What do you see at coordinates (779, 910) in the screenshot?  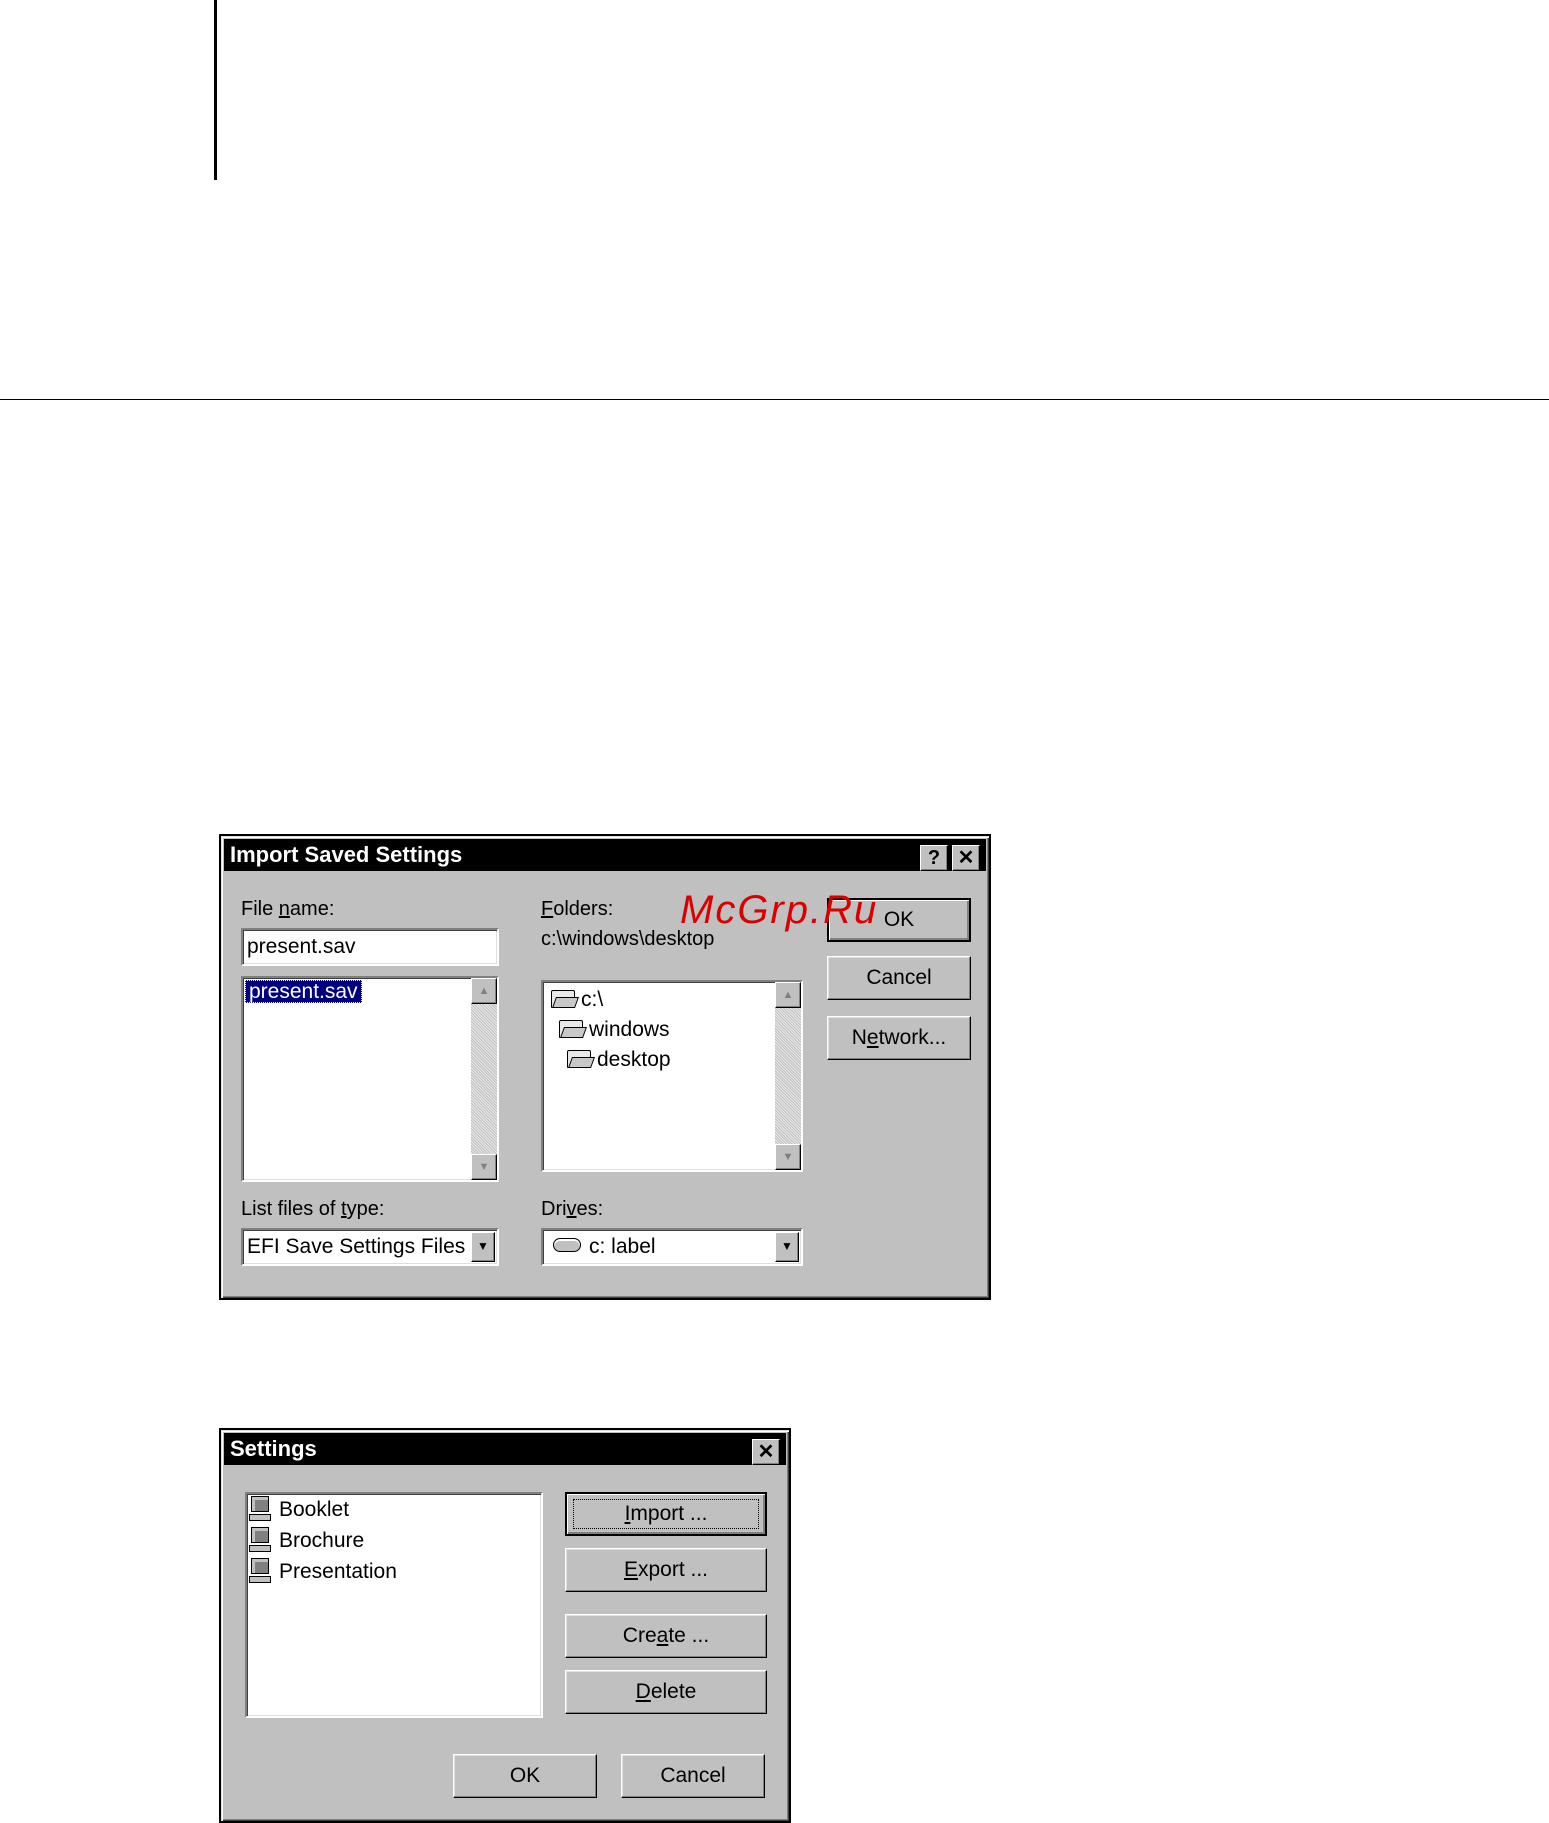 I see `watermark: McGrp.Ru` at bounding box center [779, 910].